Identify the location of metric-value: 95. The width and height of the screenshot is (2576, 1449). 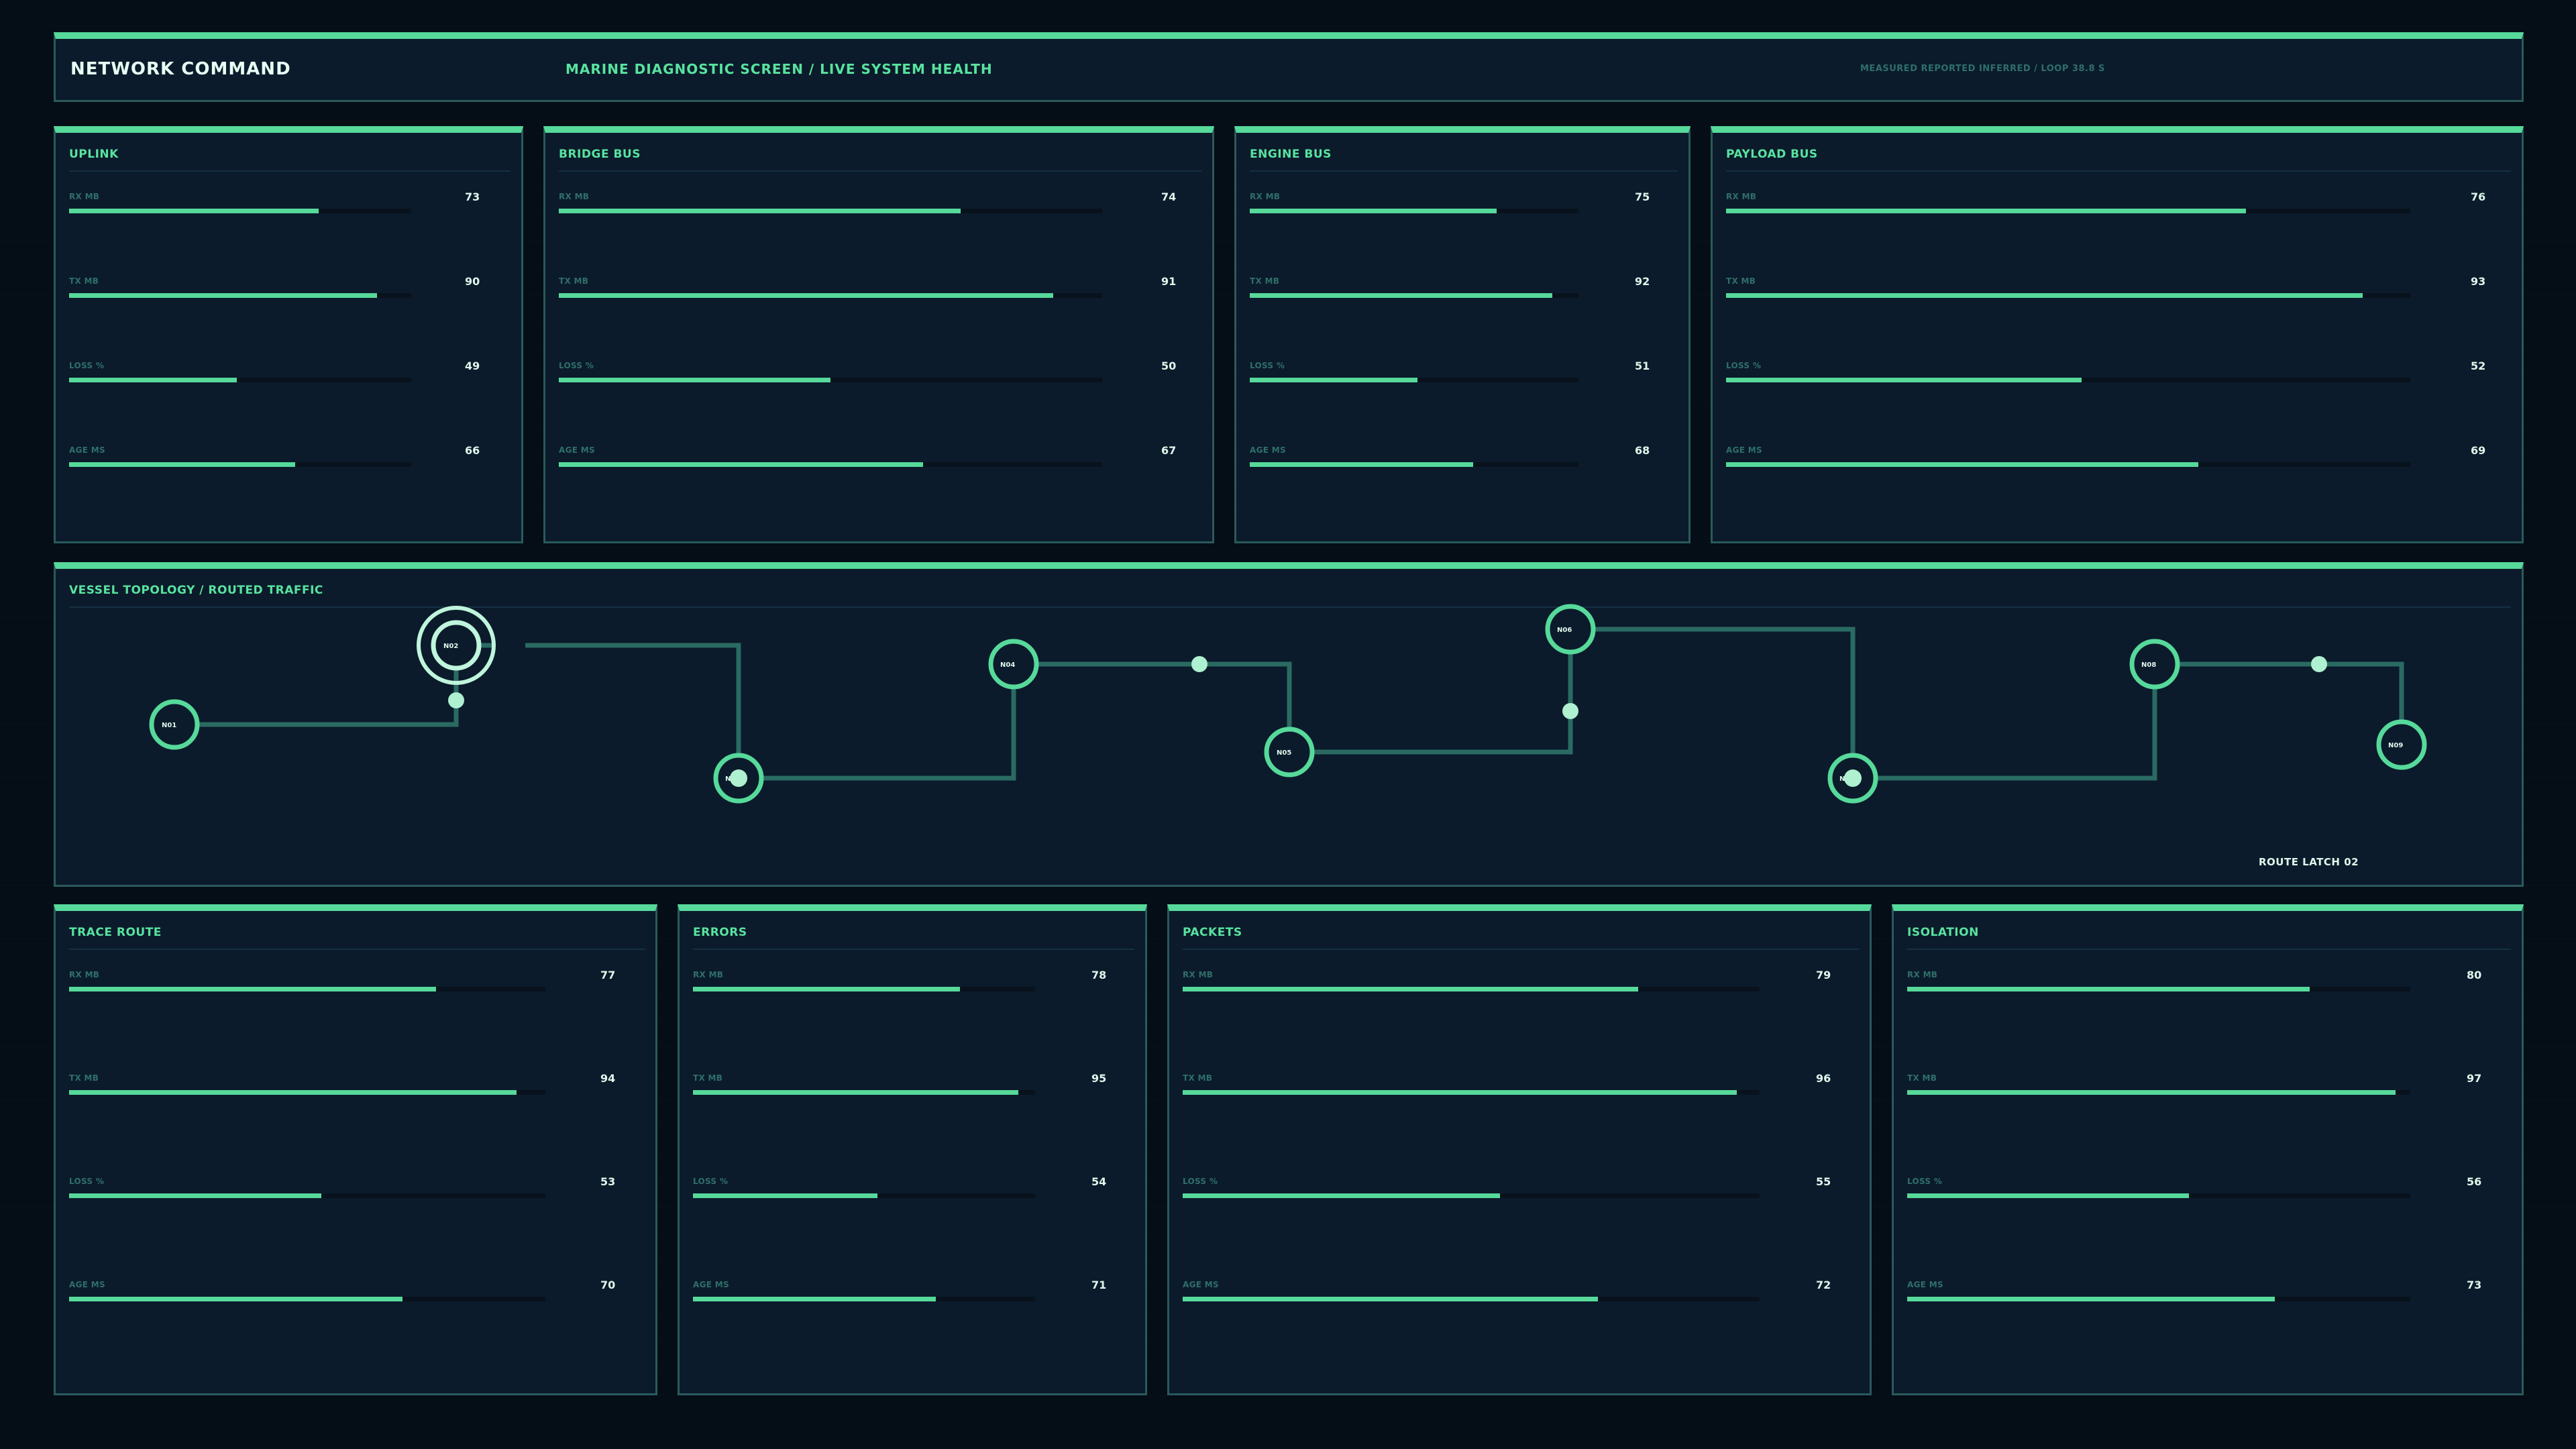
(1099, 1078).